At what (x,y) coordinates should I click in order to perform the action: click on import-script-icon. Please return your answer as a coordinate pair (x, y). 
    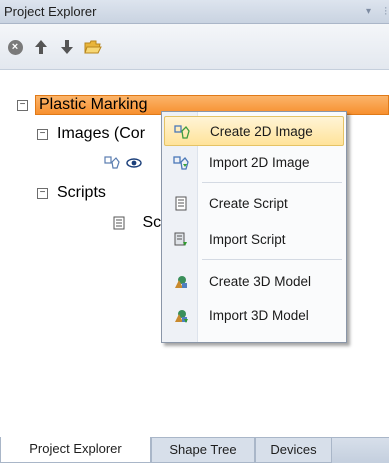
    Looking at the image, I should click on (181, 240).